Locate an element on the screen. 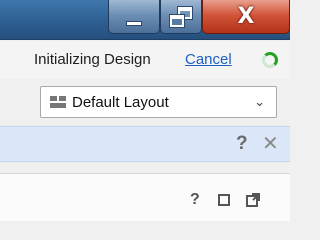 The width and height of the screenshot is (320, 240). close-button: X is located at coordinates (246, 17).